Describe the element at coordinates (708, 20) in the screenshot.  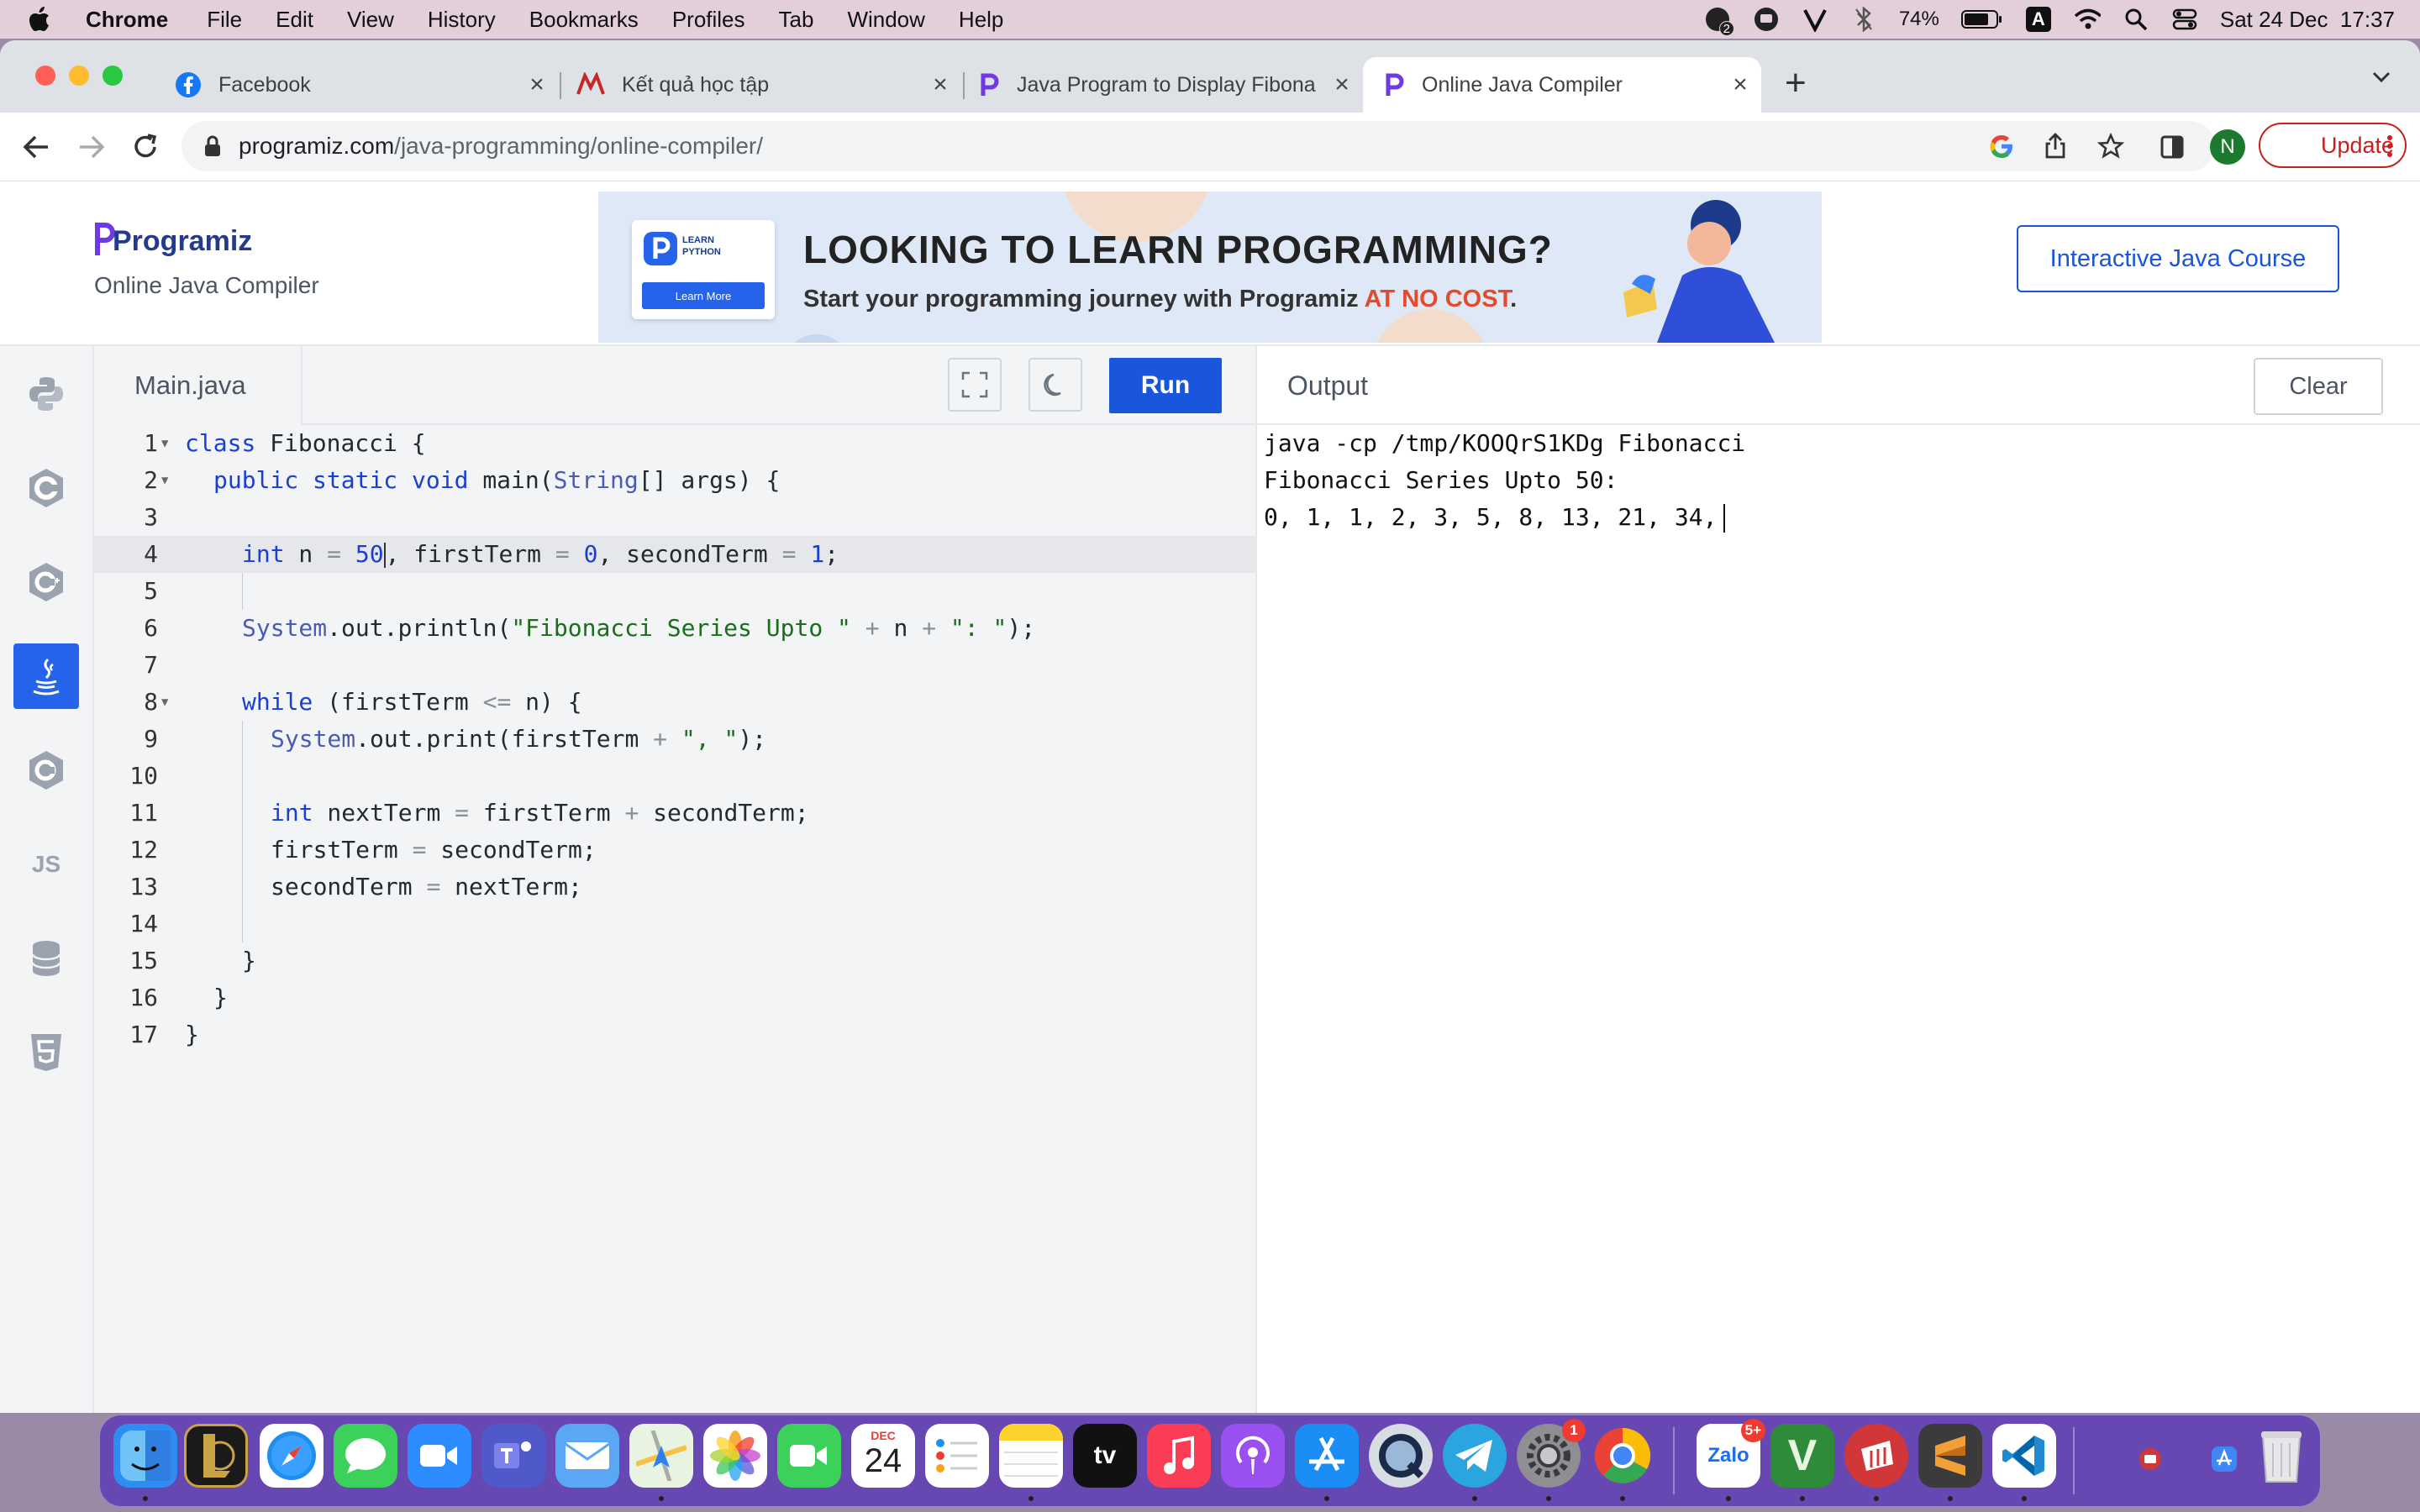
I see `menu-profiles: Profiles` at that location.